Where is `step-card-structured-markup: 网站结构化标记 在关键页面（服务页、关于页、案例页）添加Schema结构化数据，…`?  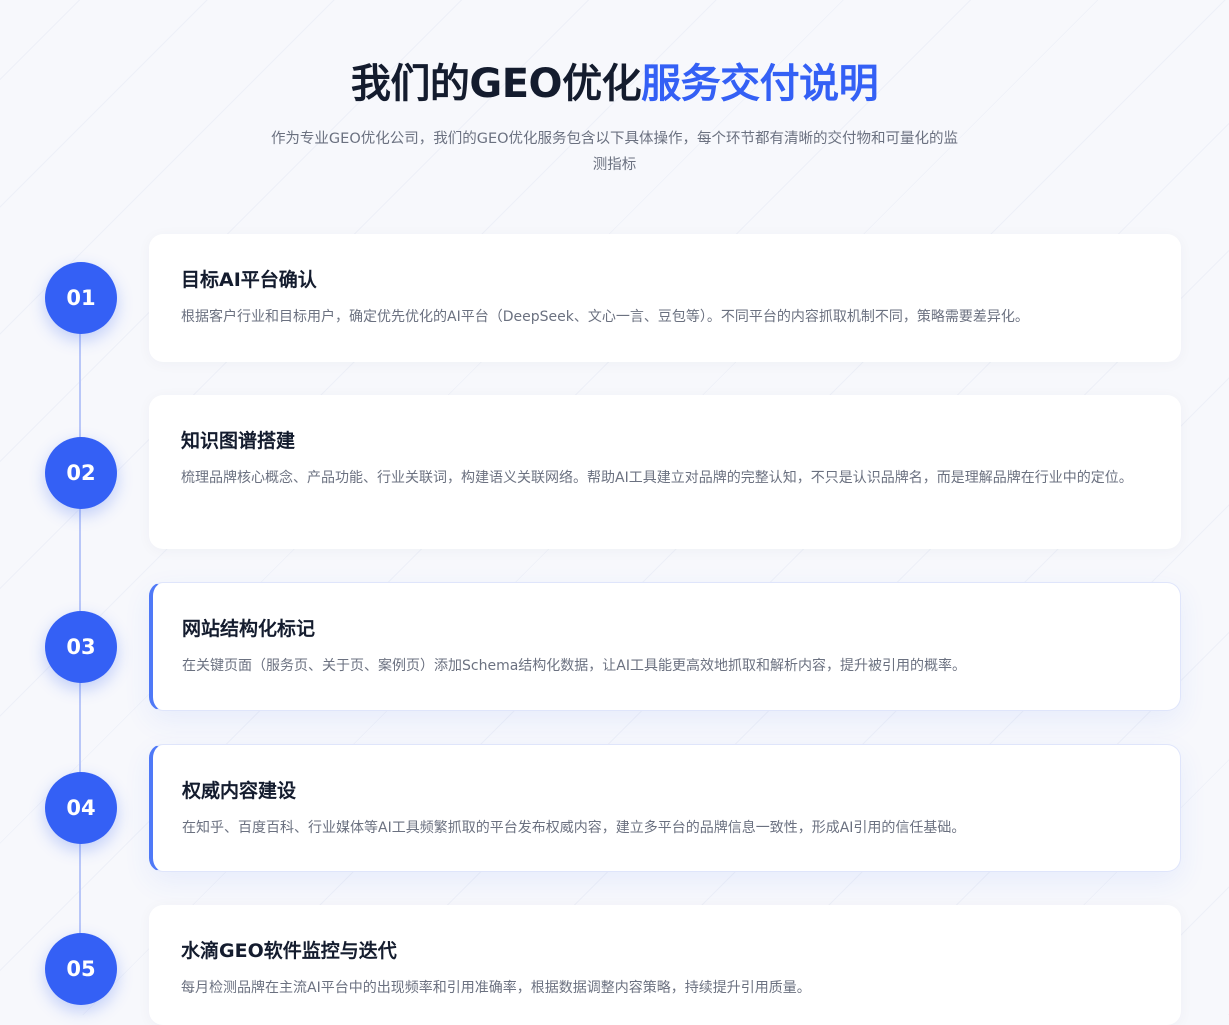
step-card-structured-markup: 网站结构化标记 在关键页面（服务页、关于页、案例页）添加Schema结构化数据，… is located at coordinates (665, 646).